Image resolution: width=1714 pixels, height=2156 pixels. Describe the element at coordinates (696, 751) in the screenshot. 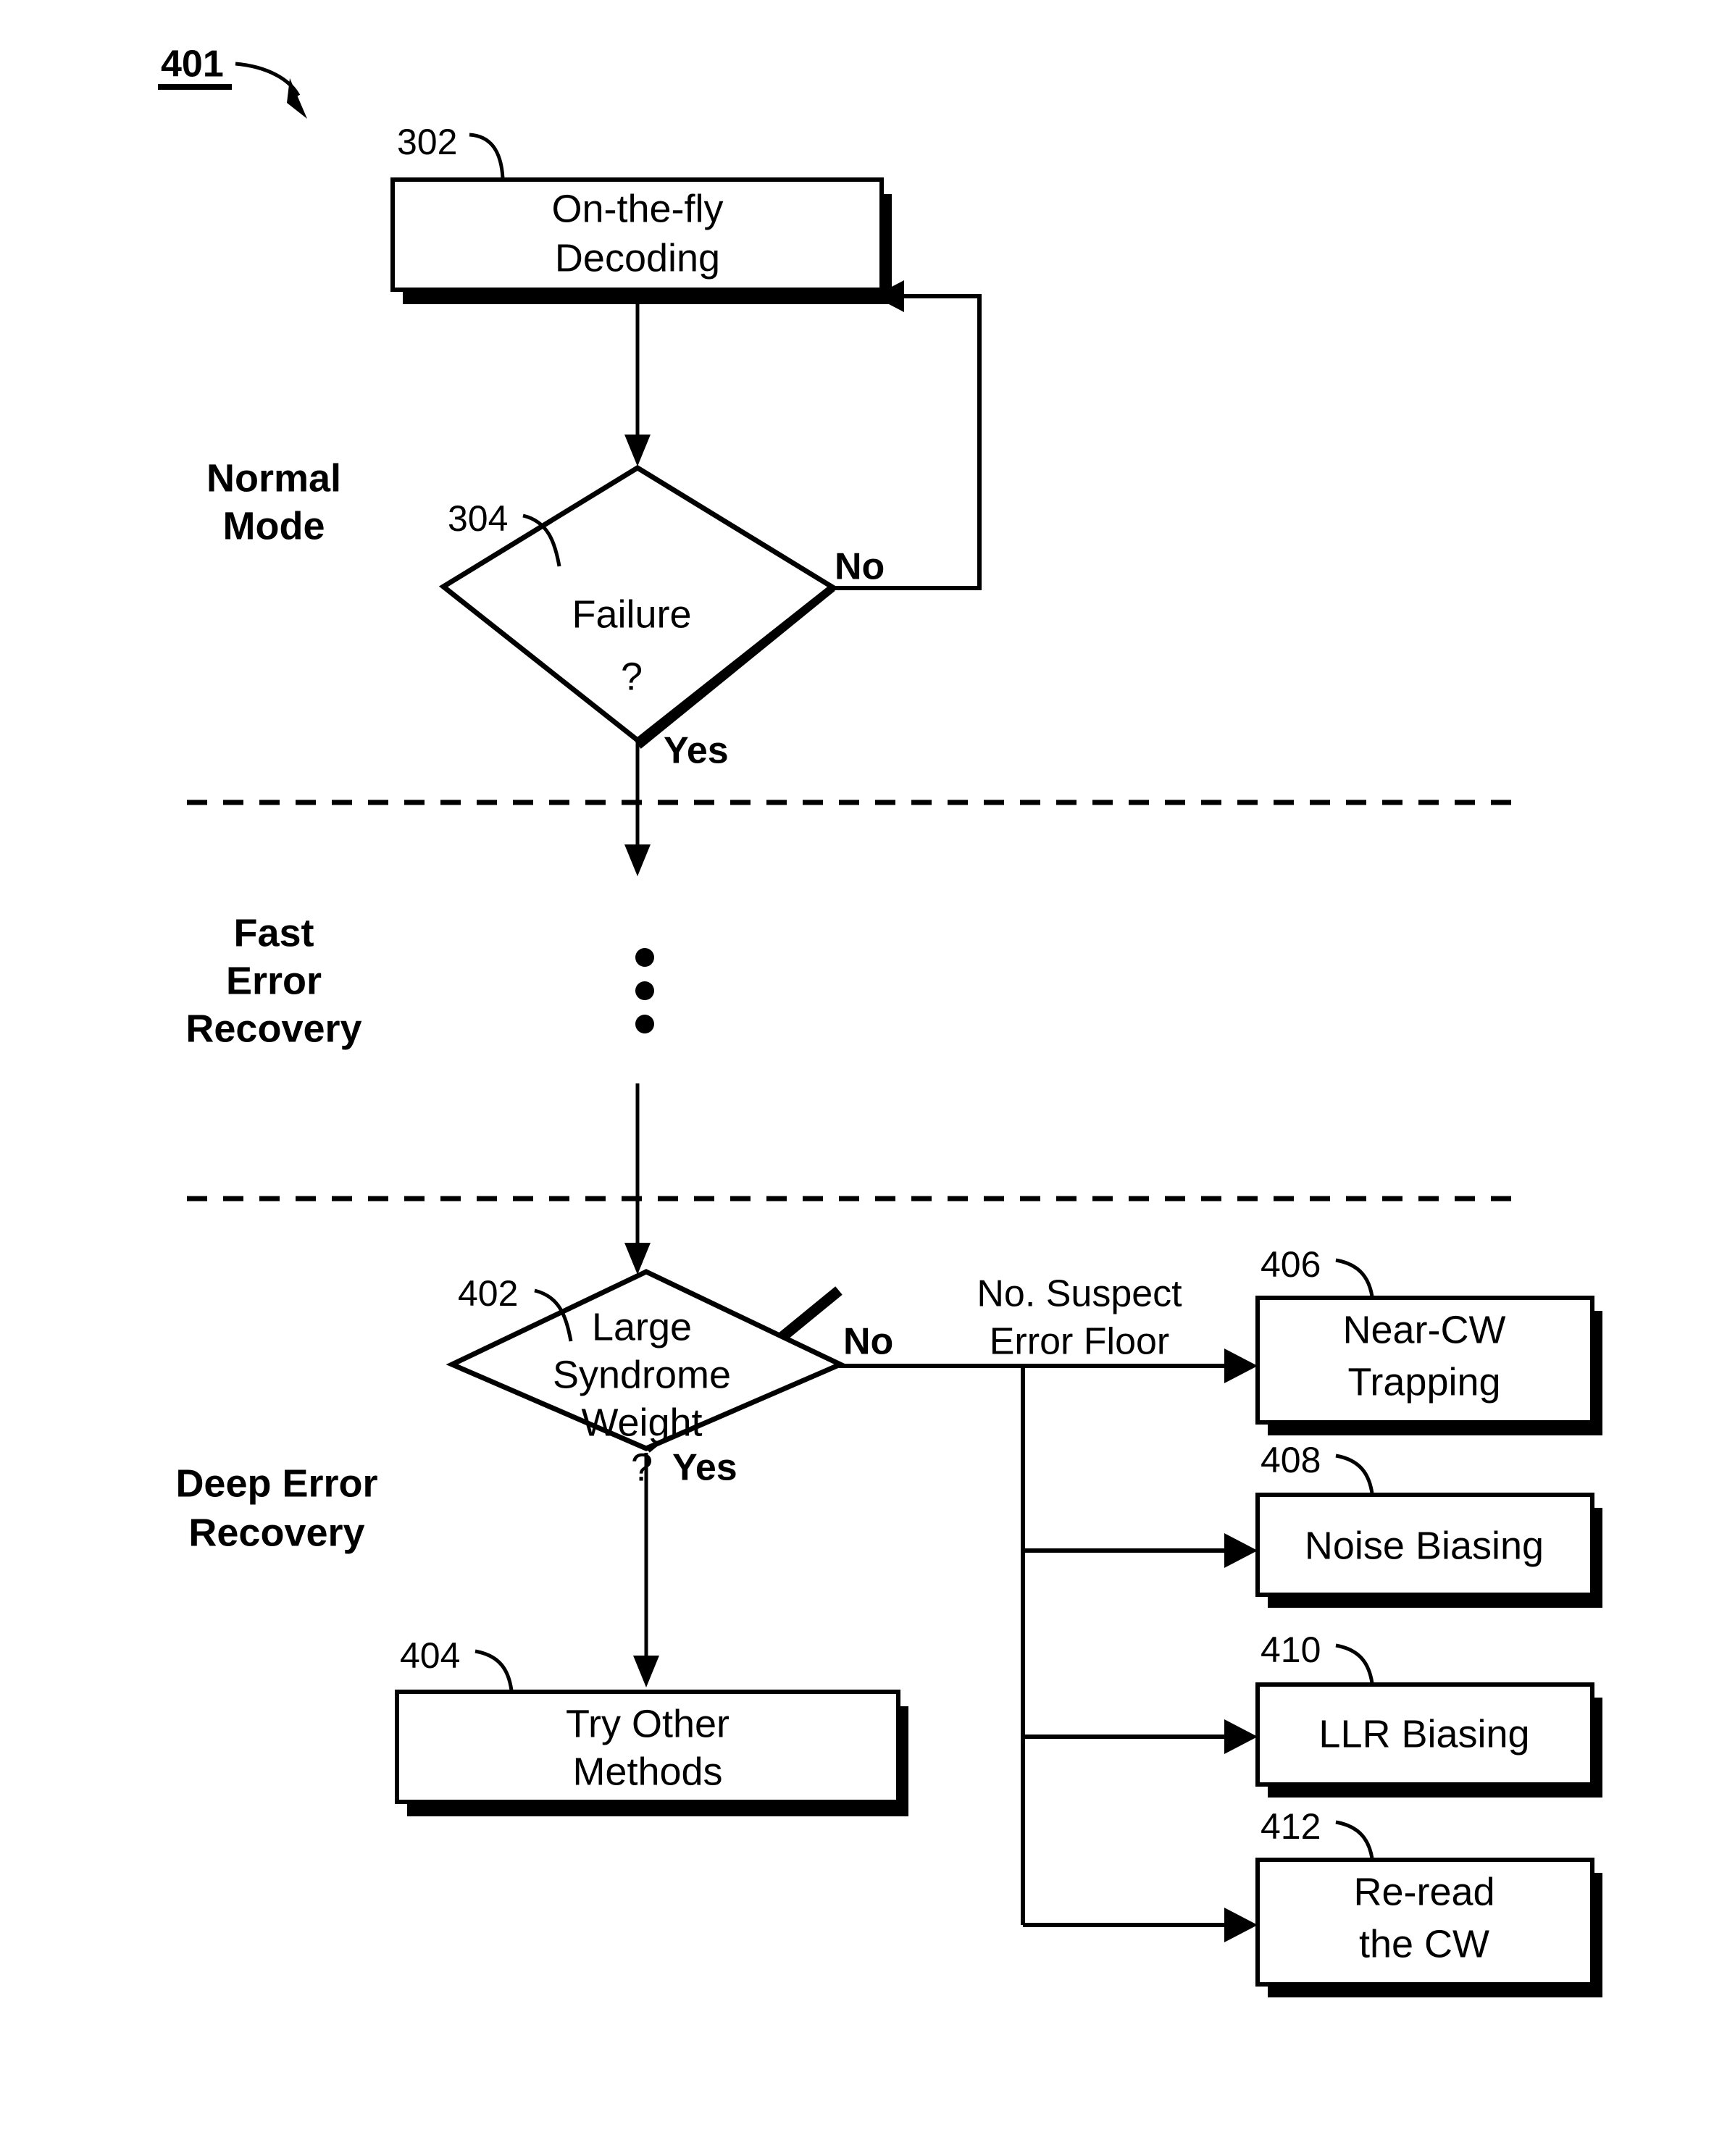

I see `edge-label-failure-yes: Yes` at that location.